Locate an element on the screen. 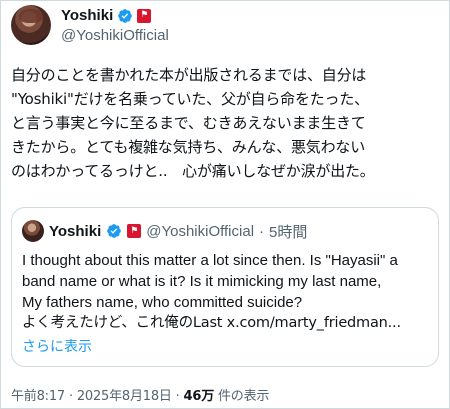 The image size is (450, 409). author-avatar is located at coordinates (31, 25).